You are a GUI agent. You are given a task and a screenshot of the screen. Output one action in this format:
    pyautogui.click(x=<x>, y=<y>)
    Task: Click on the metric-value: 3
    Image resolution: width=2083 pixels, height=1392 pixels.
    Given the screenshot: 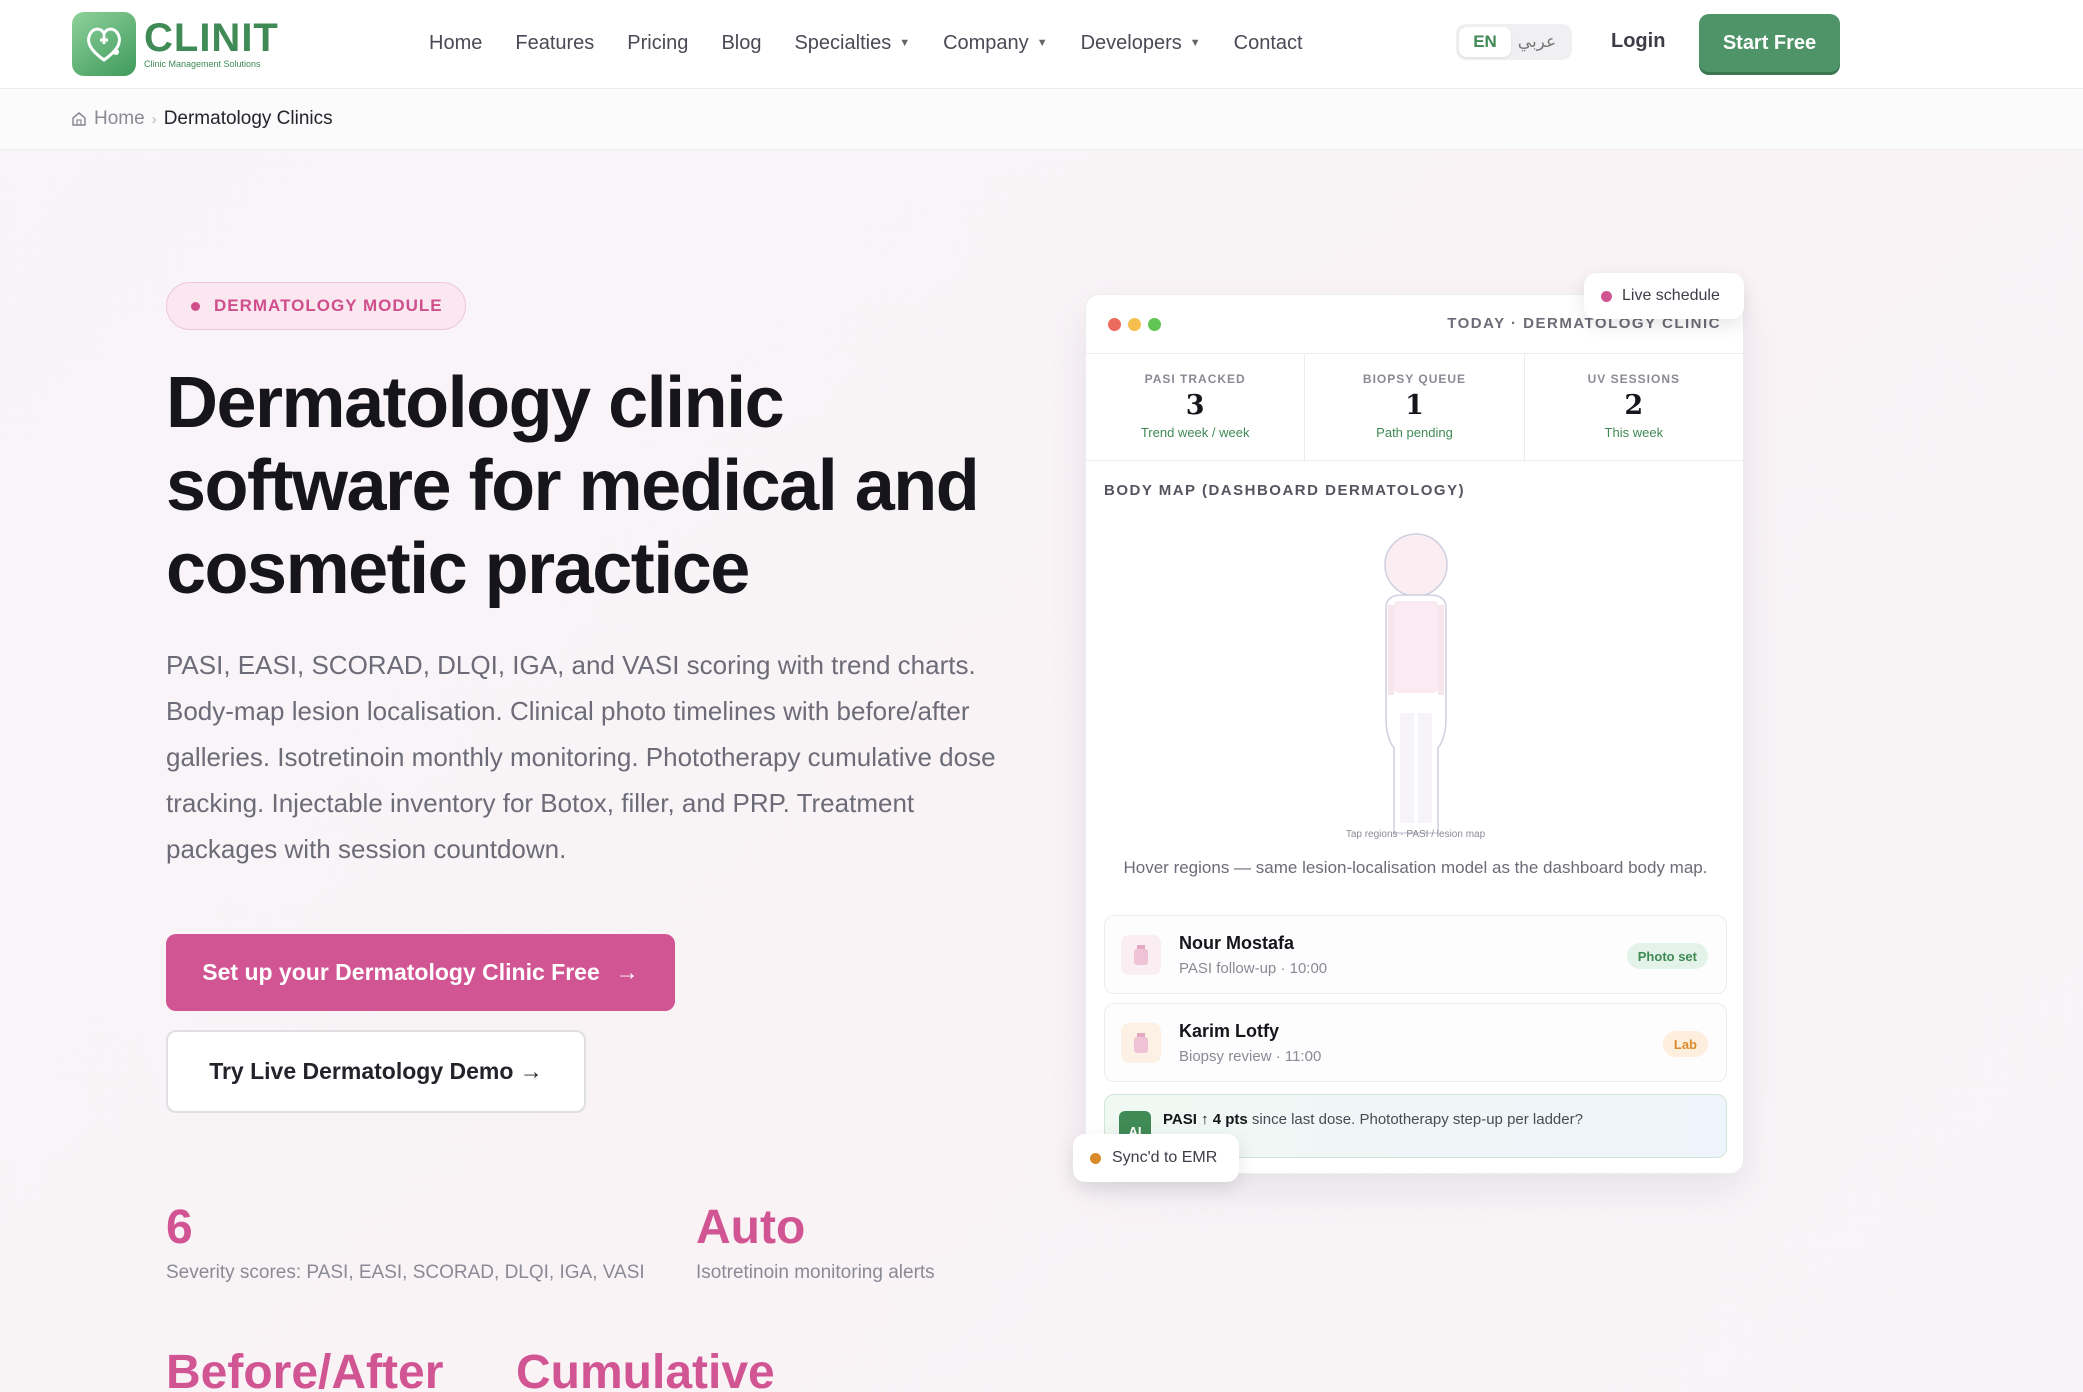 What is the action you would take?
    pyautogui.click(x=1195, y=405)
    